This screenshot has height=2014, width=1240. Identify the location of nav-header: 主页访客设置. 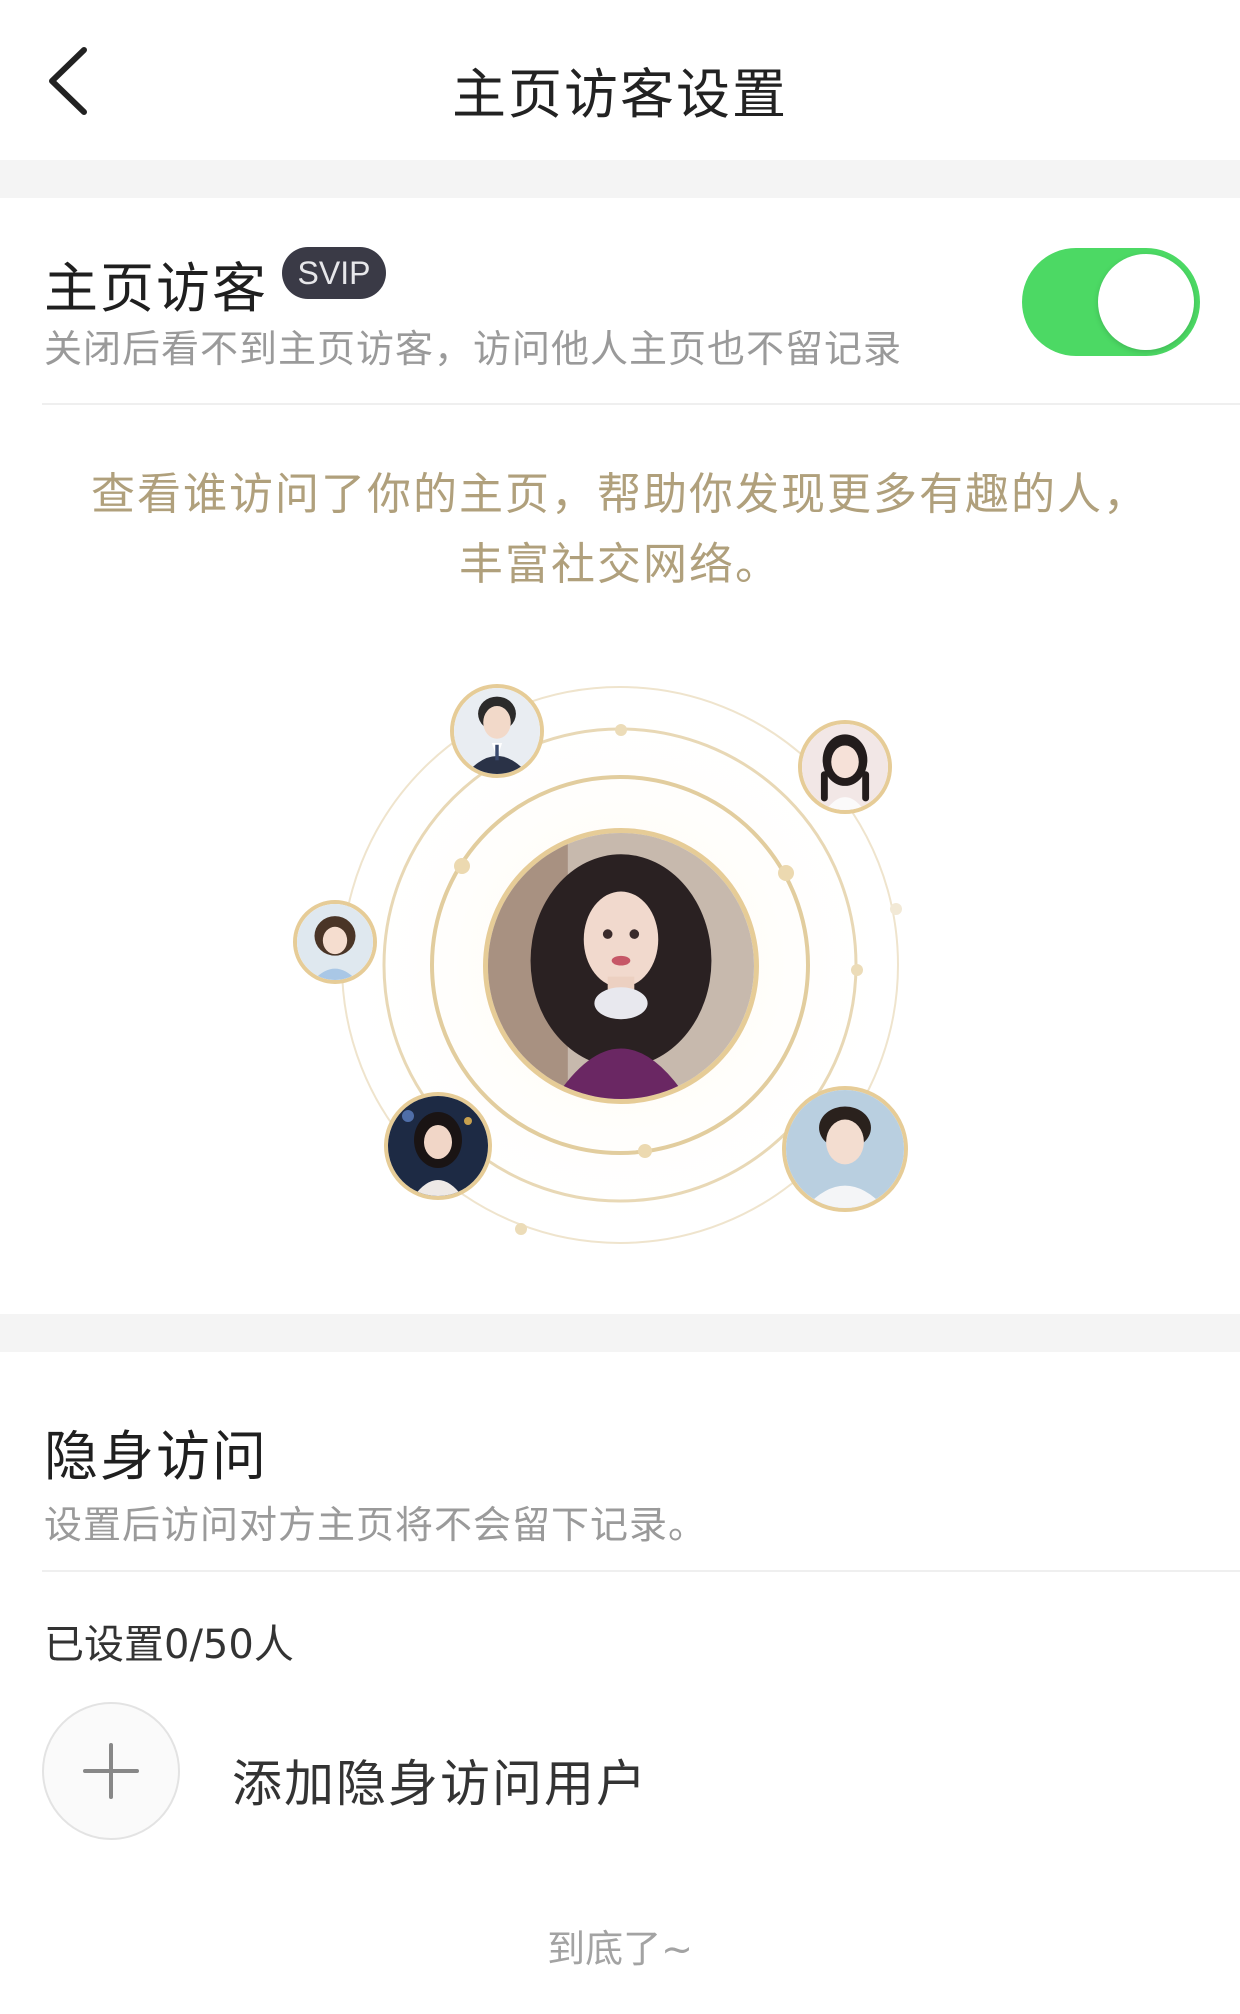
(620, 80).